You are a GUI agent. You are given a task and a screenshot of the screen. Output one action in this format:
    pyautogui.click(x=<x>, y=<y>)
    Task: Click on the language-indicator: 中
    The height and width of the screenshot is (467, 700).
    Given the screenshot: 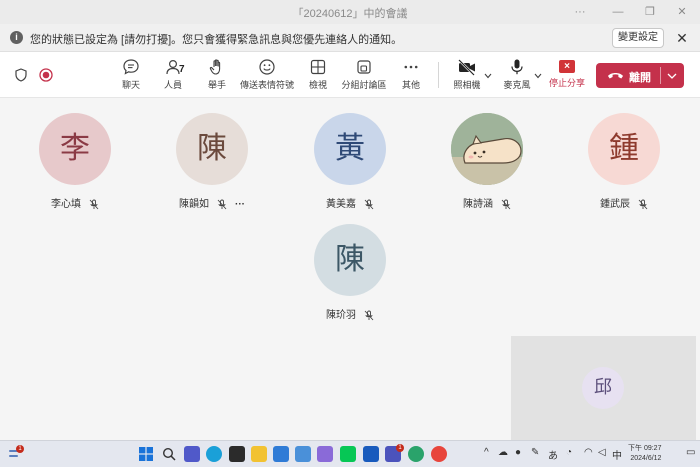 What is the action you would take?
    pyautogui.click(x=617, y=454)
    